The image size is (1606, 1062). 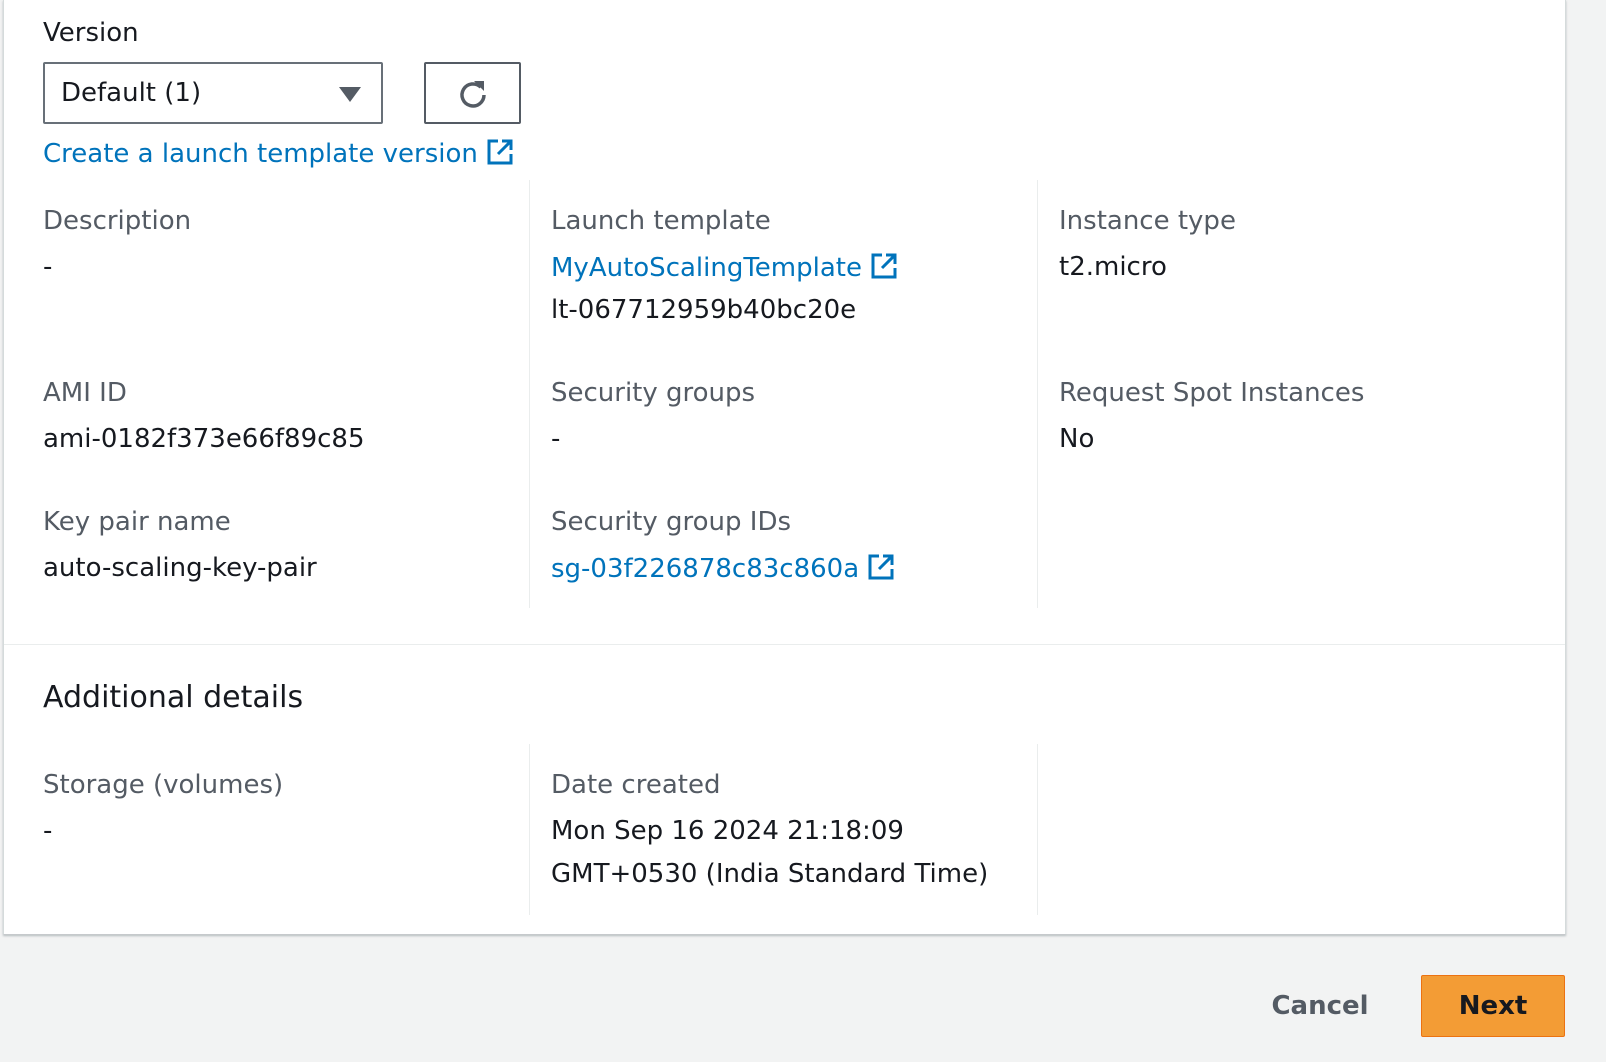 I want to click on launch-template-label: Launch template, so click(x=661, y=221).